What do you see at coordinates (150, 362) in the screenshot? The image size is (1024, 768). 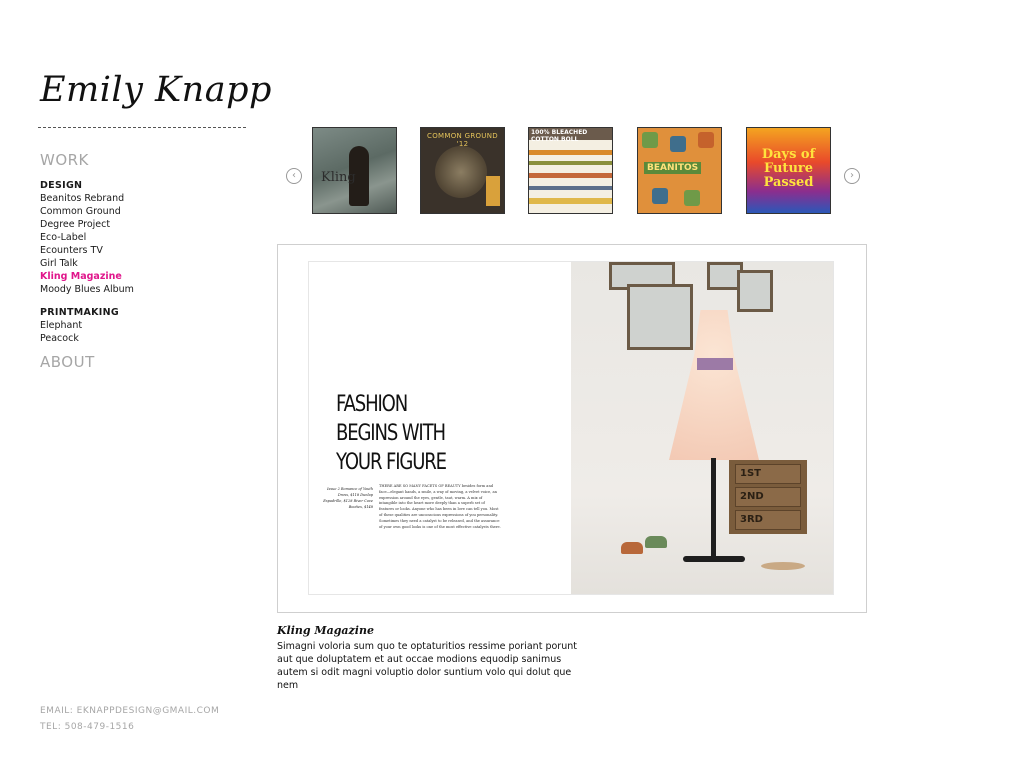 I see `nav-about-link: ABOUT` at bounding box center [150, 362].